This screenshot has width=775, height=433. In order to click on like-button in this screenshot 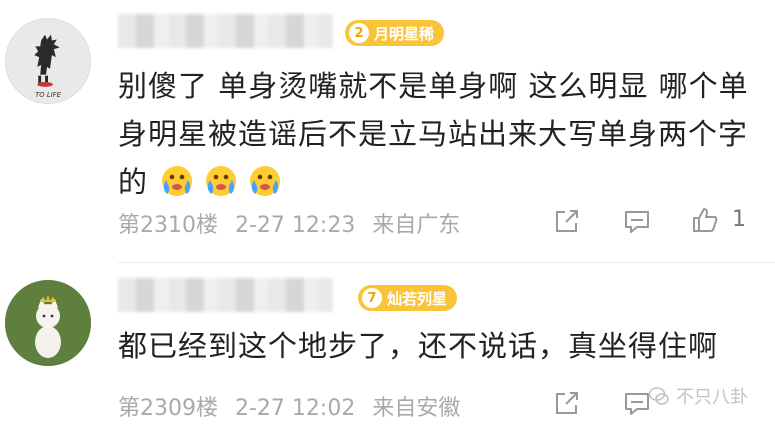, I will do `click(705, 220)`.